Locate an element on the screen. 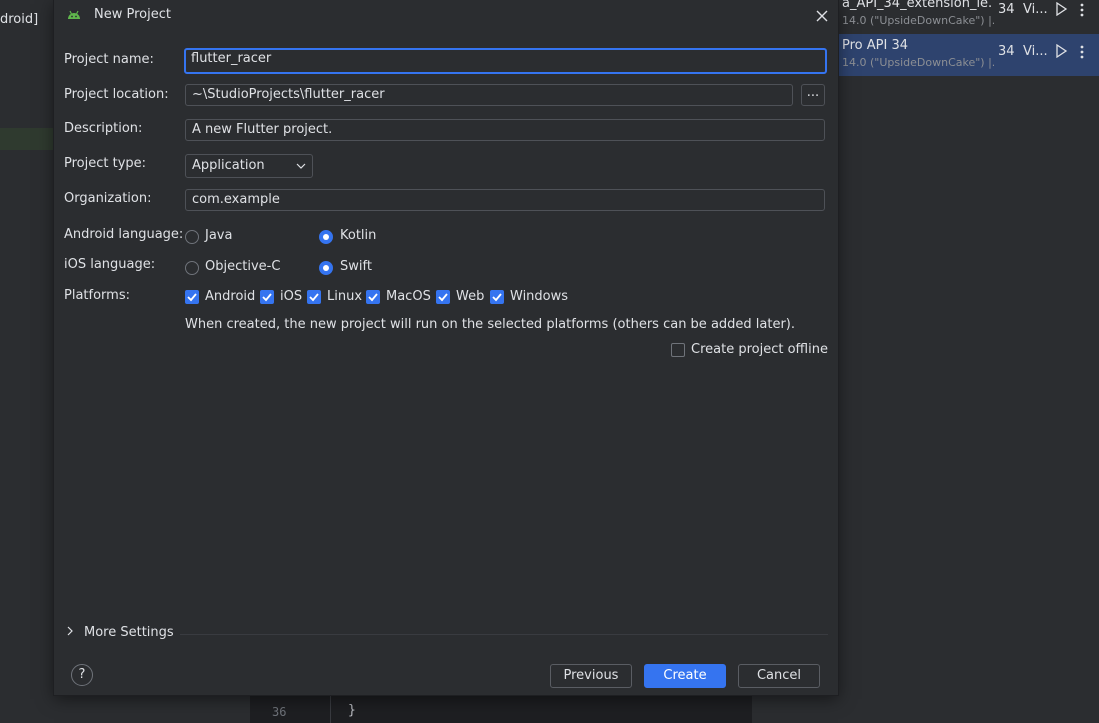  checkbox-create-offline-label: Create project offline is located at coordinates (759, 349).